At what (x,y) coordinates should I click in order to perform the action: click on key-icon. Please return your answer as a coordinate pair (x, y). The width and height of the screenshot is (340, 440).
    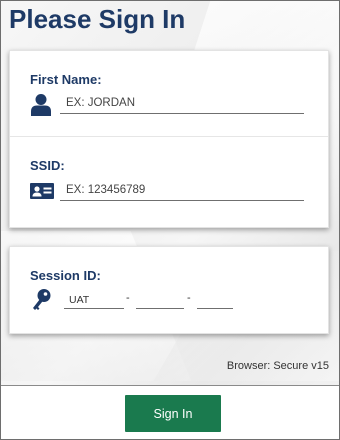
    Looking at the image, I should click on (42, 299).